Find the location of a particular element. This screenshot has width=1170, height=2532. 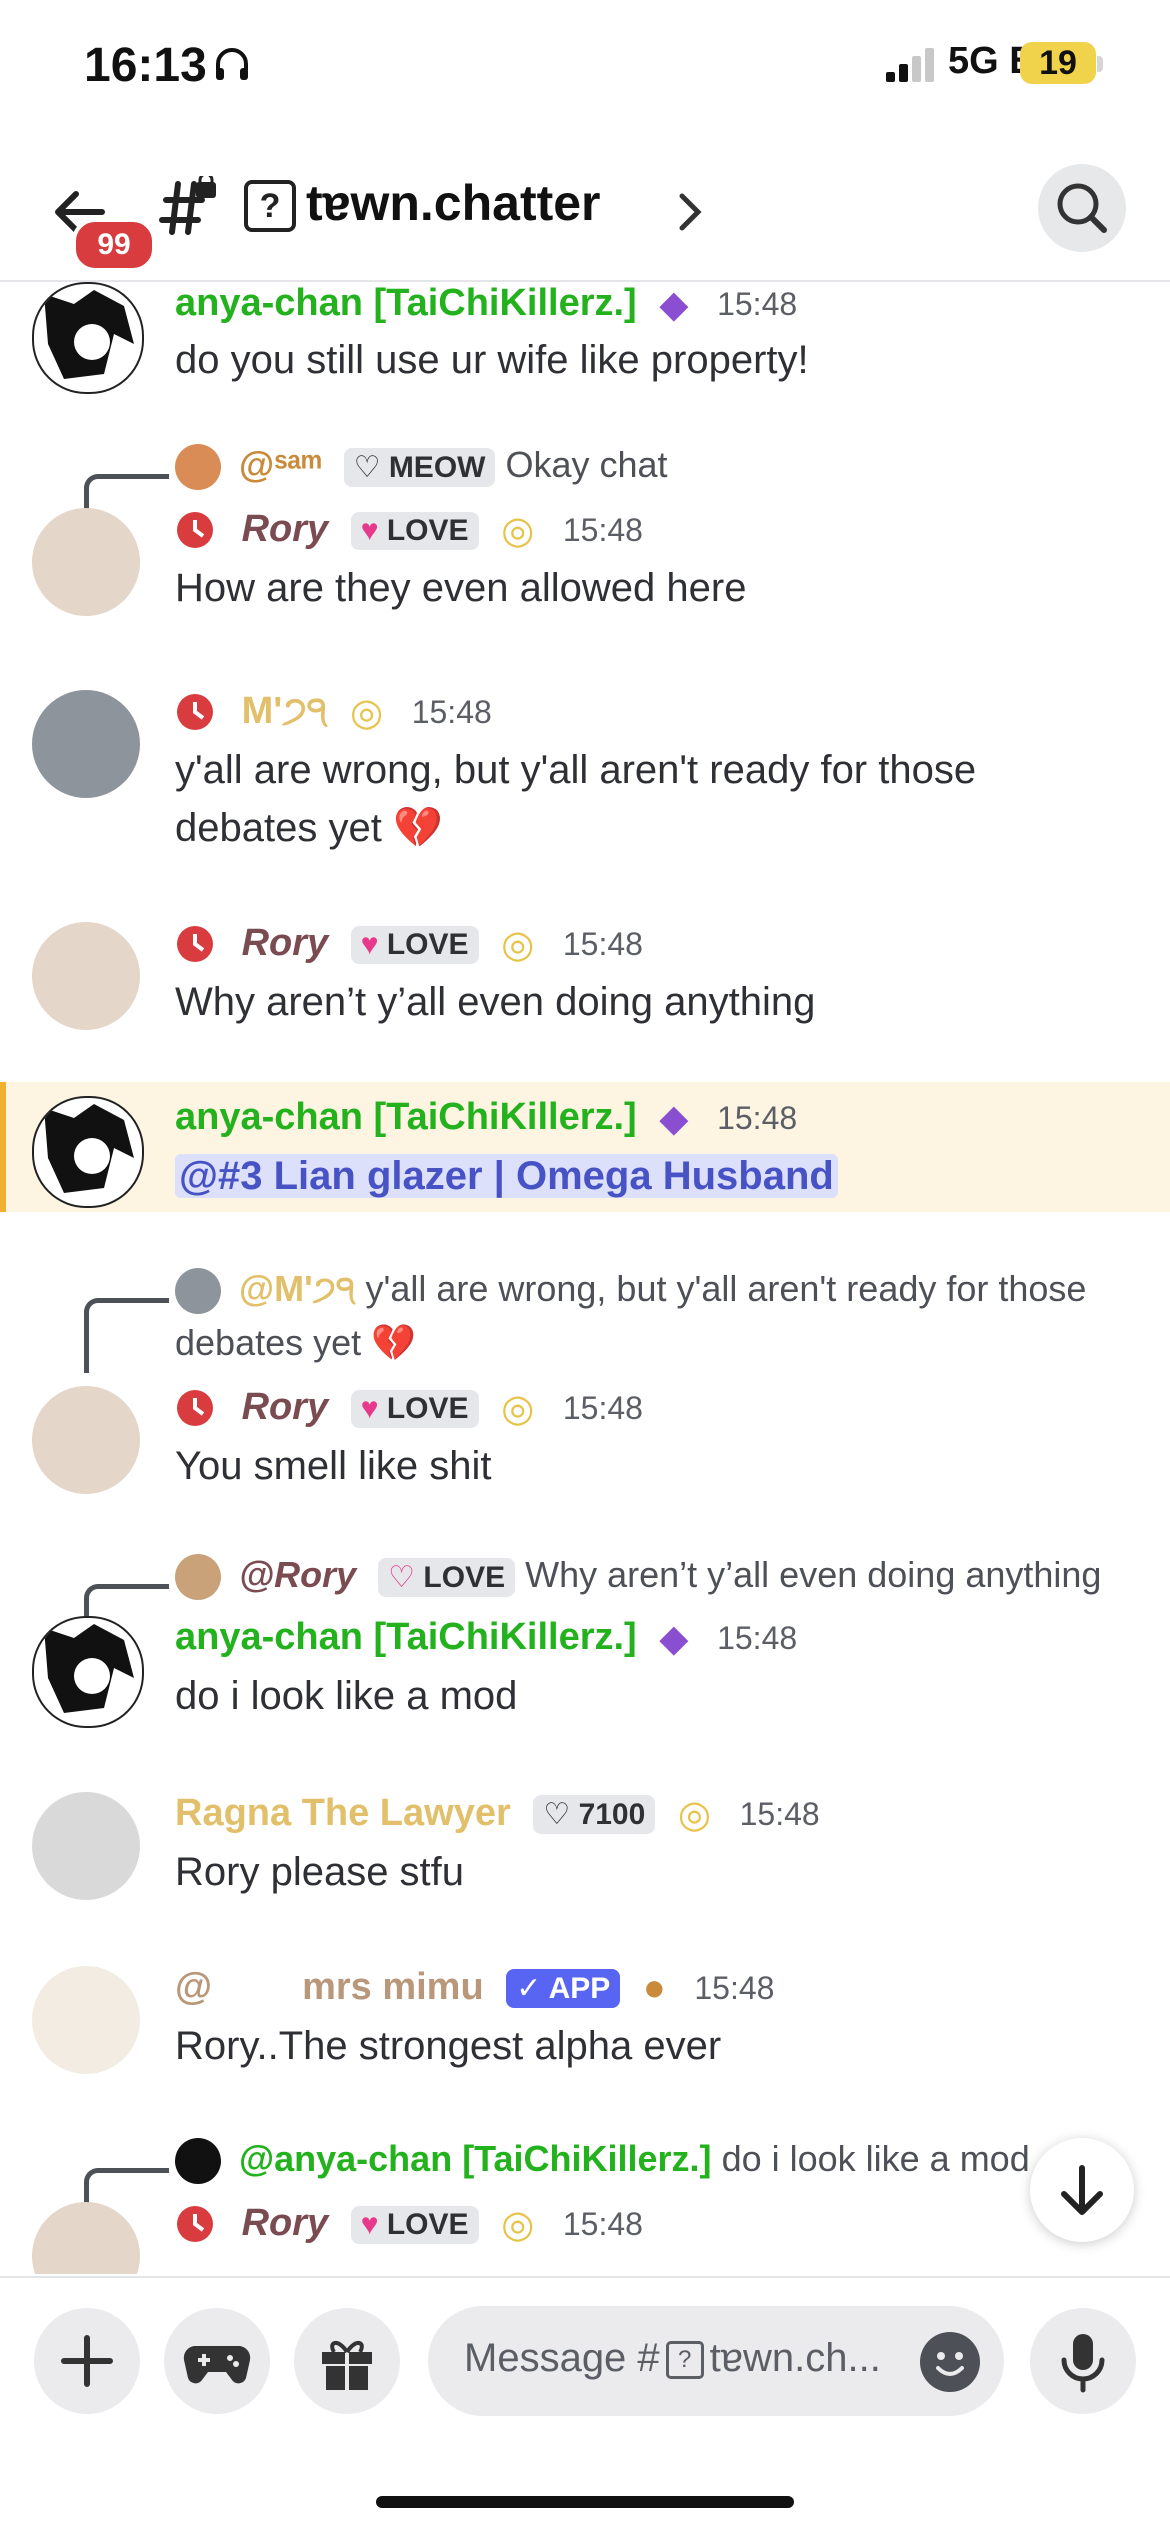

reply-text-line2: debates yet 💔 is located at coordinates (295, 1342).